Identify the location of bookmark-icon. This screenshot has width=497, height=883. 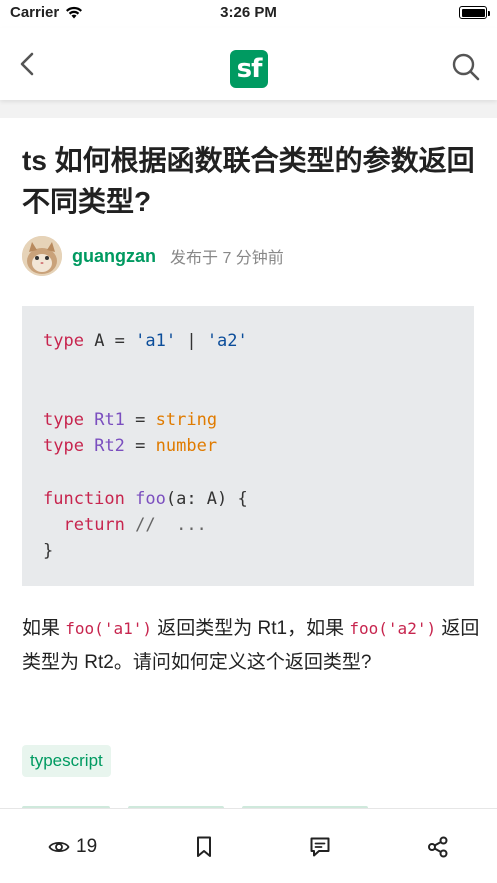
(204, 847).